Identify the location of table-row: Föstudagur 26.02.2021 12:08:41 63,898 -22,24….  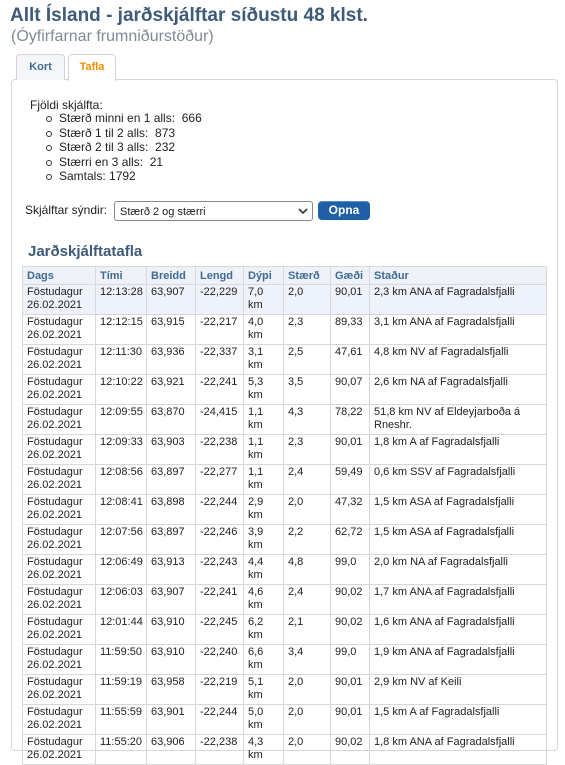
(284, 509).